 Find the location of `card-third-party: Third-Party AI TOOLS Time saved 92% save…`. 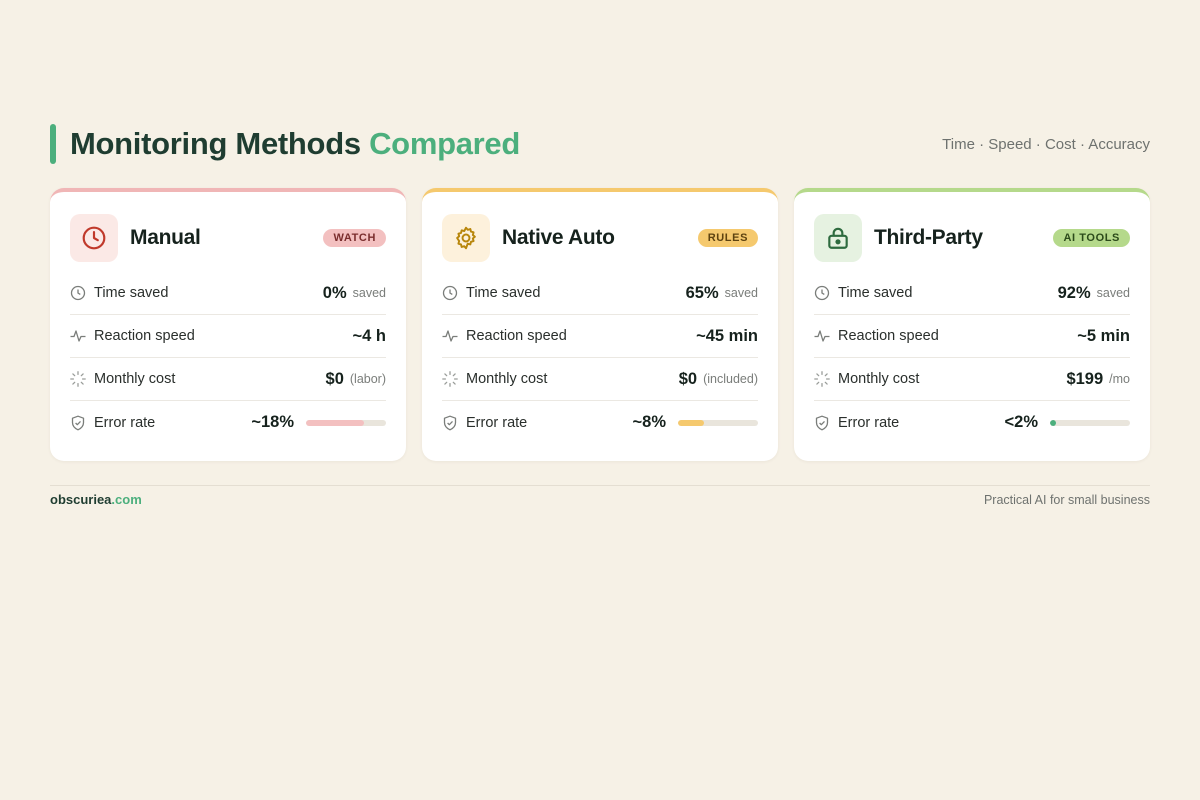

card-third-party: Third-Party AI TOOLS Time saved 92% save… is located at coordinates (972, 324).